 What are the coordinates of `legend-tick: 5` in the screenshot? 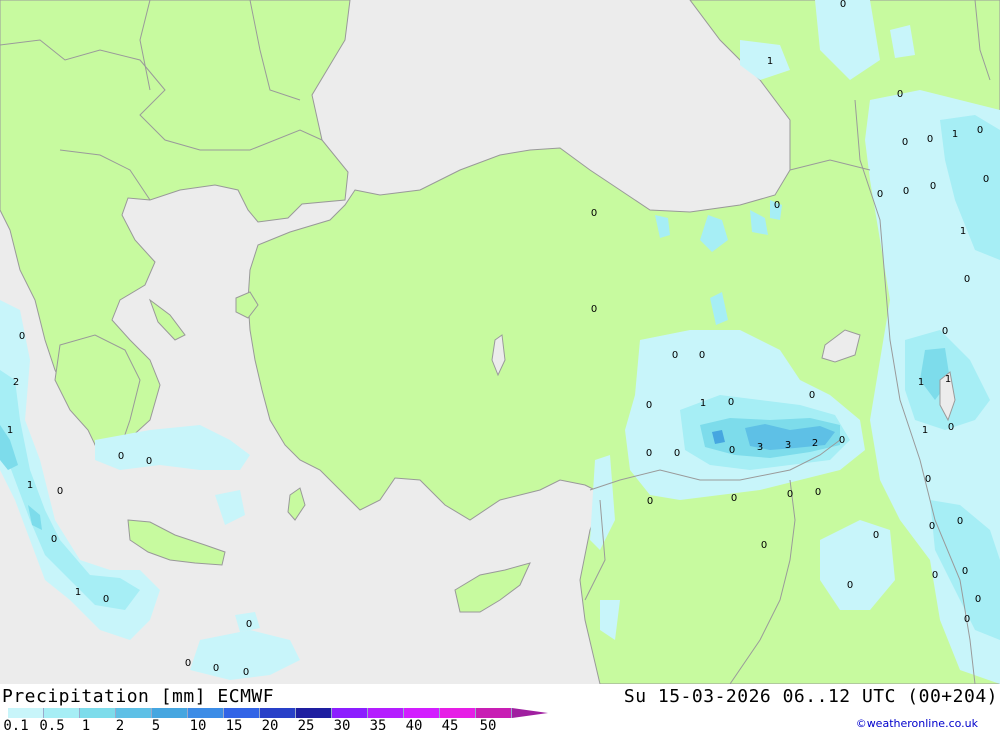 It's located at (156, 726).